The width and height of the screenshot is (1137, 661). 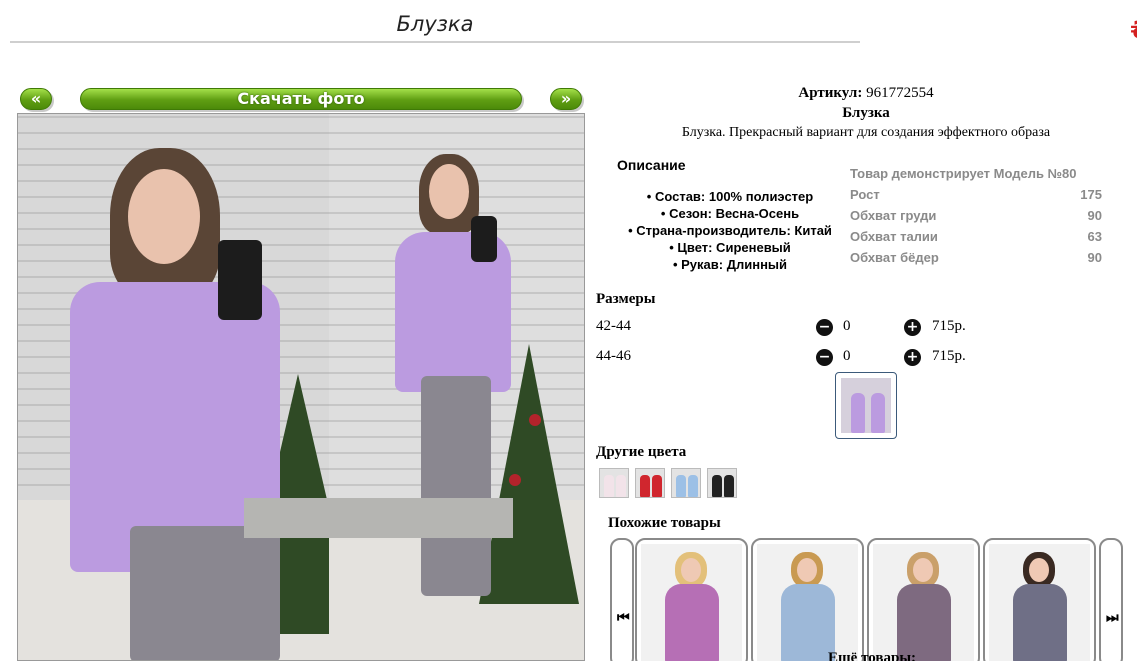 I want to click on skip-back-icon: ⏮, so click(x=623, y=618).